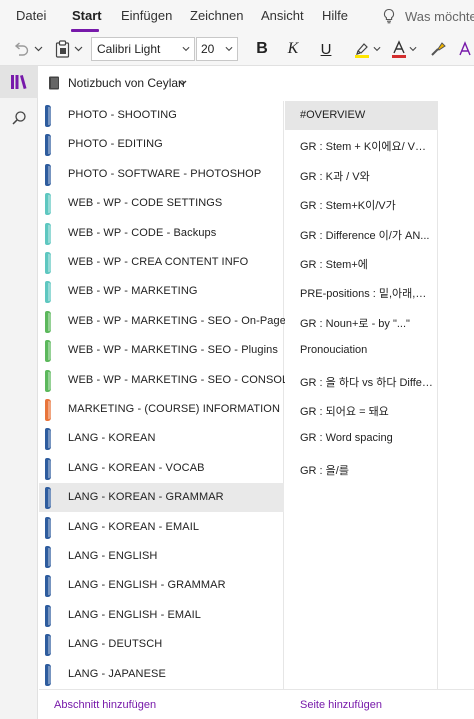 The width and height of the screenshot is (474, 719). Describe the element at coordinates (145, 203) in the screenshot. I see `section-label: WEB - WP - CODE SETTINGS` at that location.